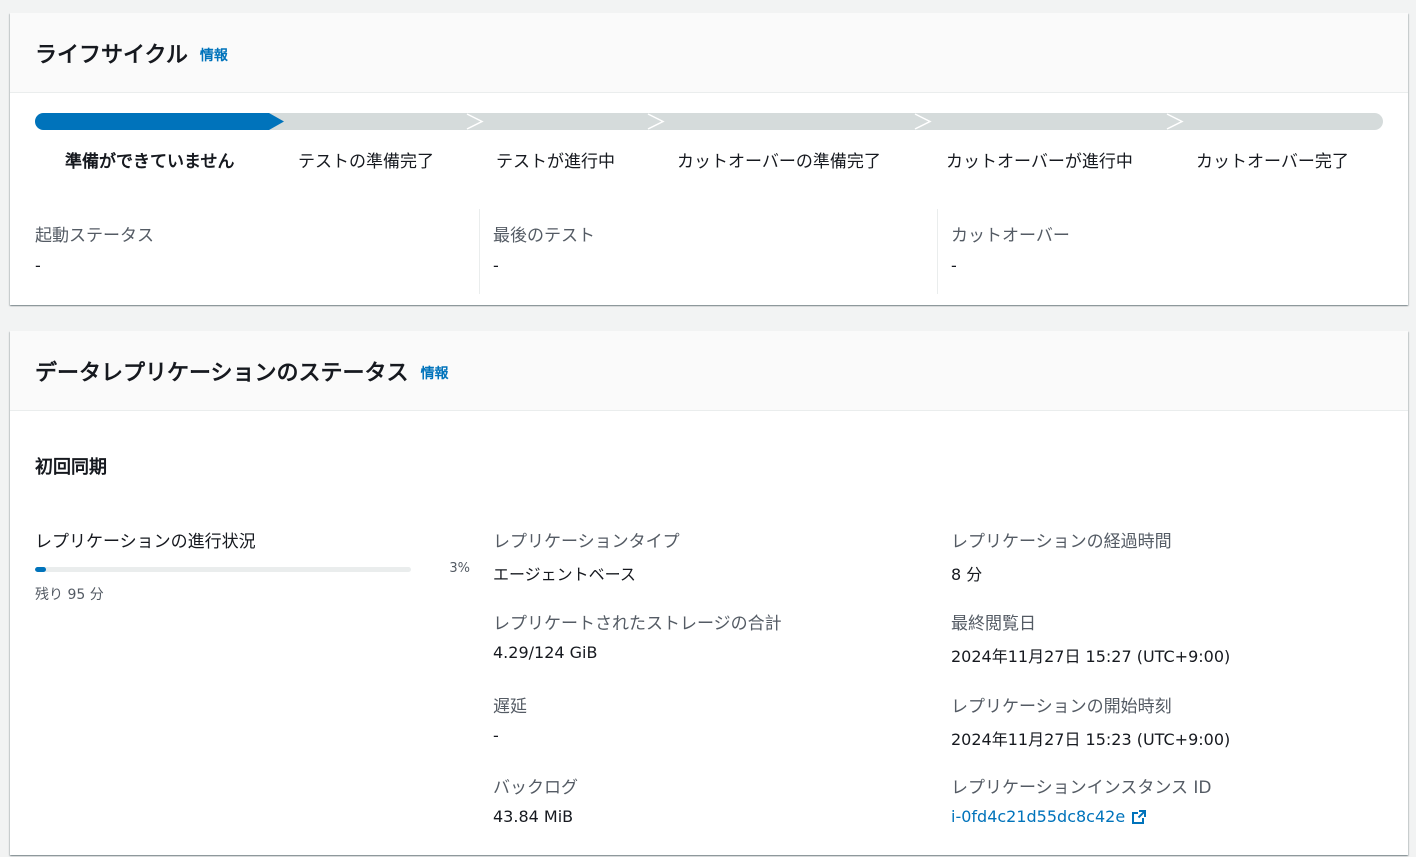  What do you see at coordinates (586, 542) in the screenshot?
I see `replication-type-label: レプリケーションタイプ` at bounding box center [586, 542].